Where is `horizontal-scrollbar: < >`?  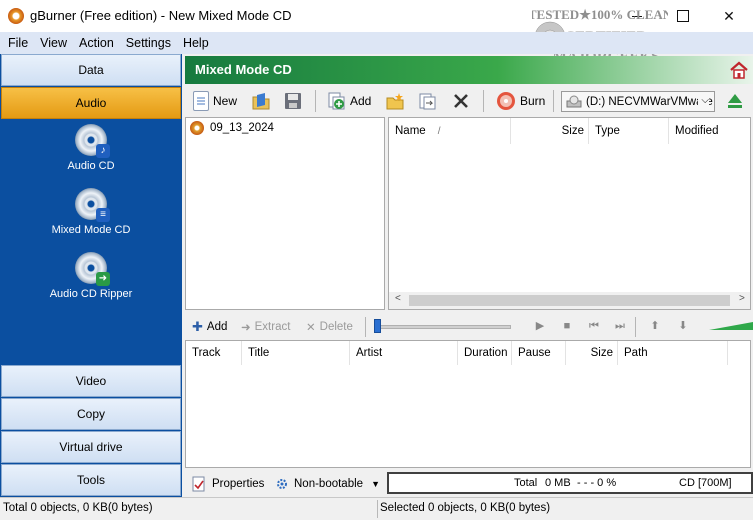 horizontal-scrollbar: < > is located at coordinates (569, 300).